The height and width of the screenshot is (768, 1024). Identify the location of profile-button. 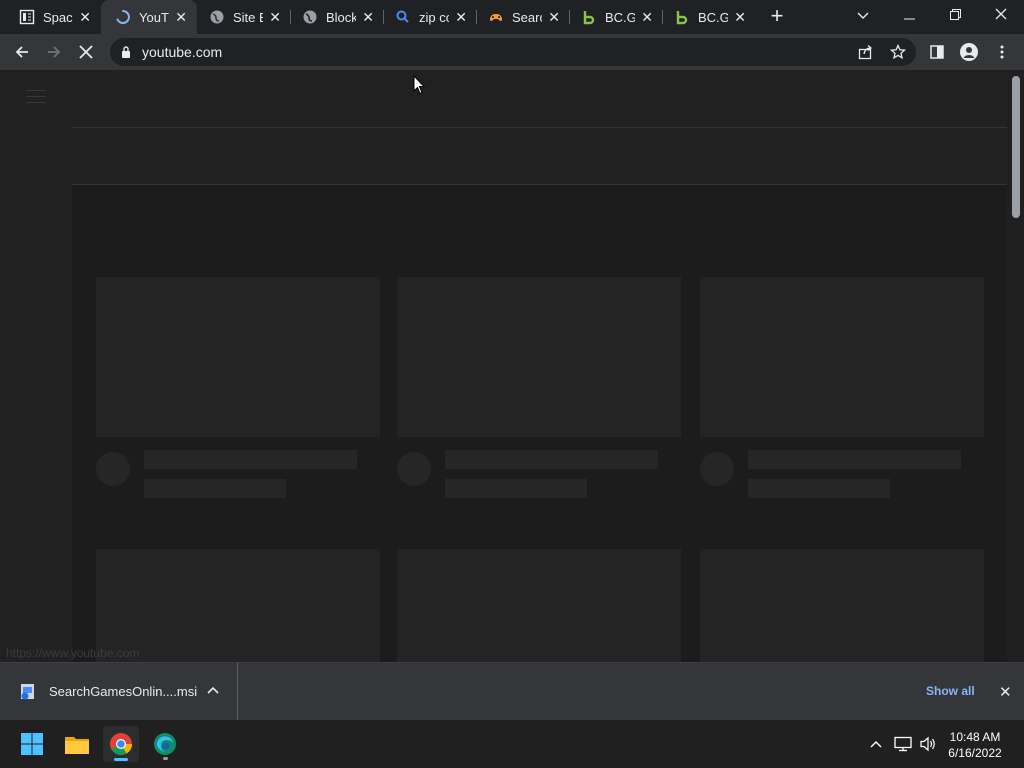
(969, 52).